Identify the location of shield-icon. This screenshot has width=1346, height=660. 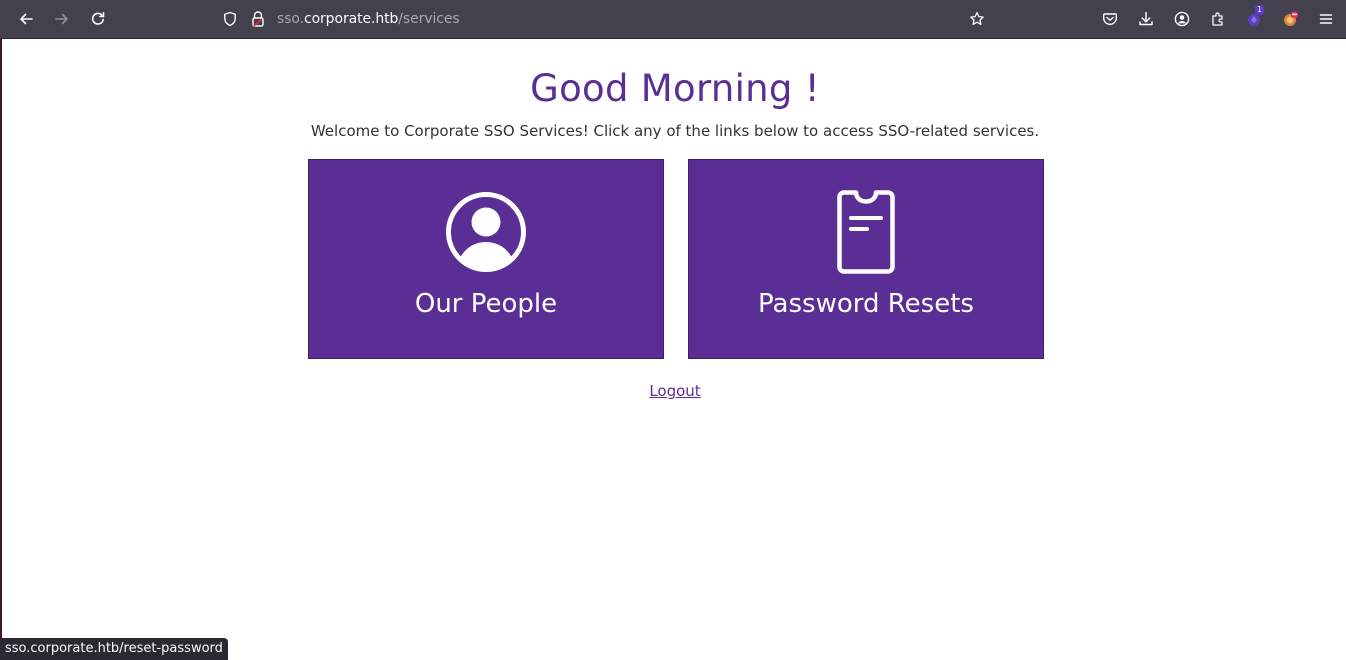
(230, 19).